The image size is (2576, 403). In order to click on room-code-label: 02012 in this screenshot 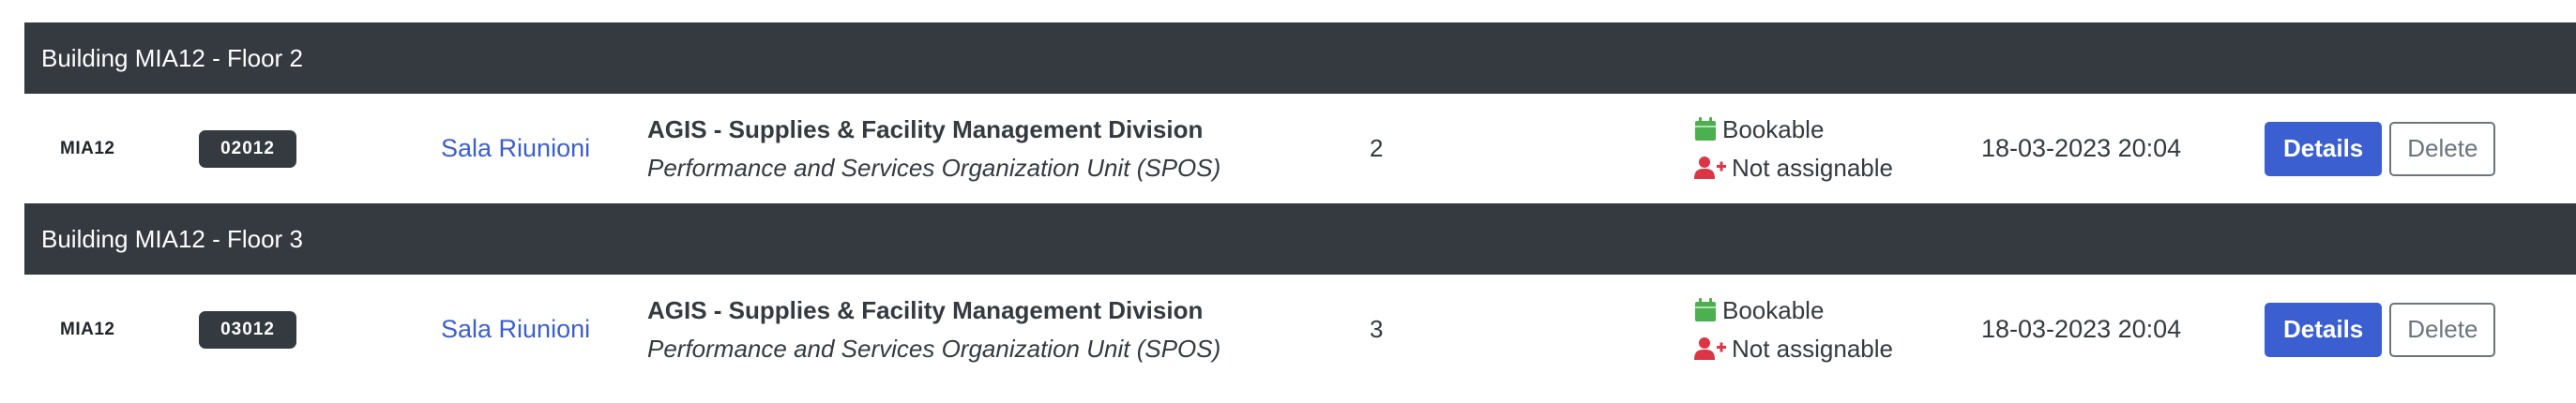, I will do `click(247, 148)`.